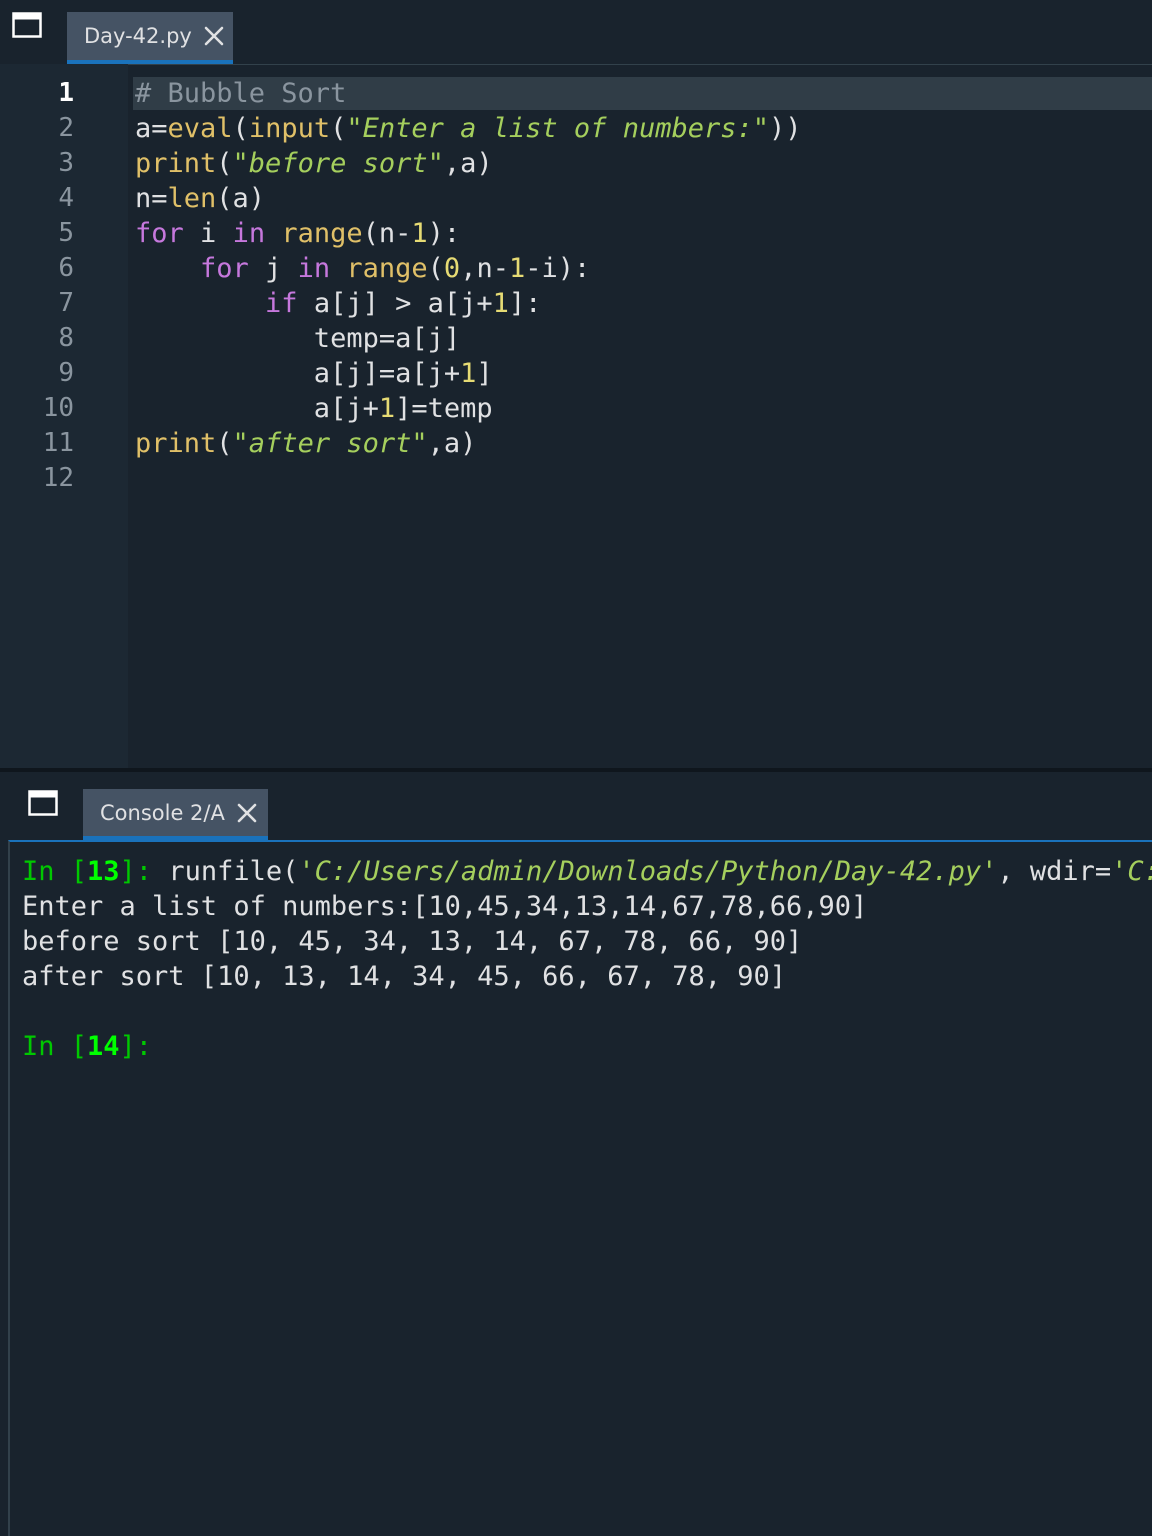 The width and height of the screenshot is (1152, 1536). What do you see at coordinates (452, 268) in the screenshot?
I see `code-token: 0` at bounding box center [452, 268].